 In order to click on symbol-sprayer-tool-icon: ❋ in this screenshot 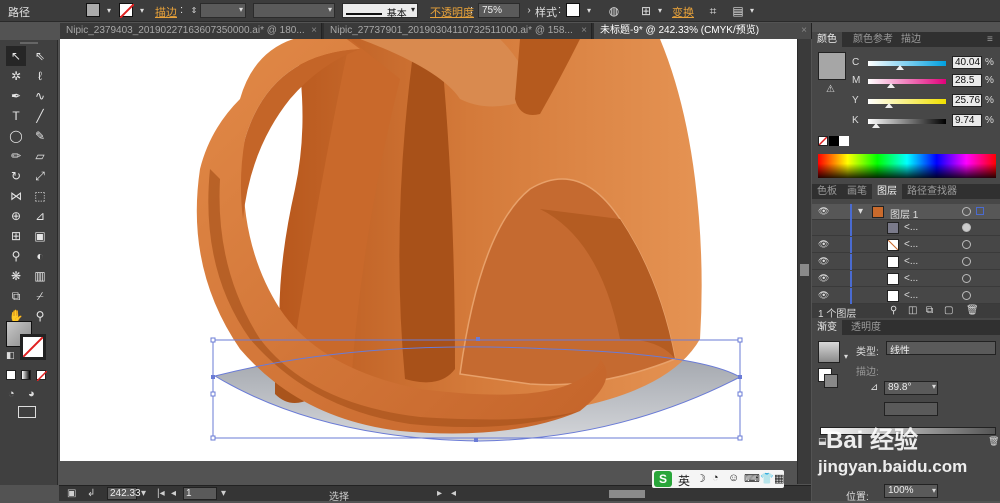, I will do `click(16, 276)`.